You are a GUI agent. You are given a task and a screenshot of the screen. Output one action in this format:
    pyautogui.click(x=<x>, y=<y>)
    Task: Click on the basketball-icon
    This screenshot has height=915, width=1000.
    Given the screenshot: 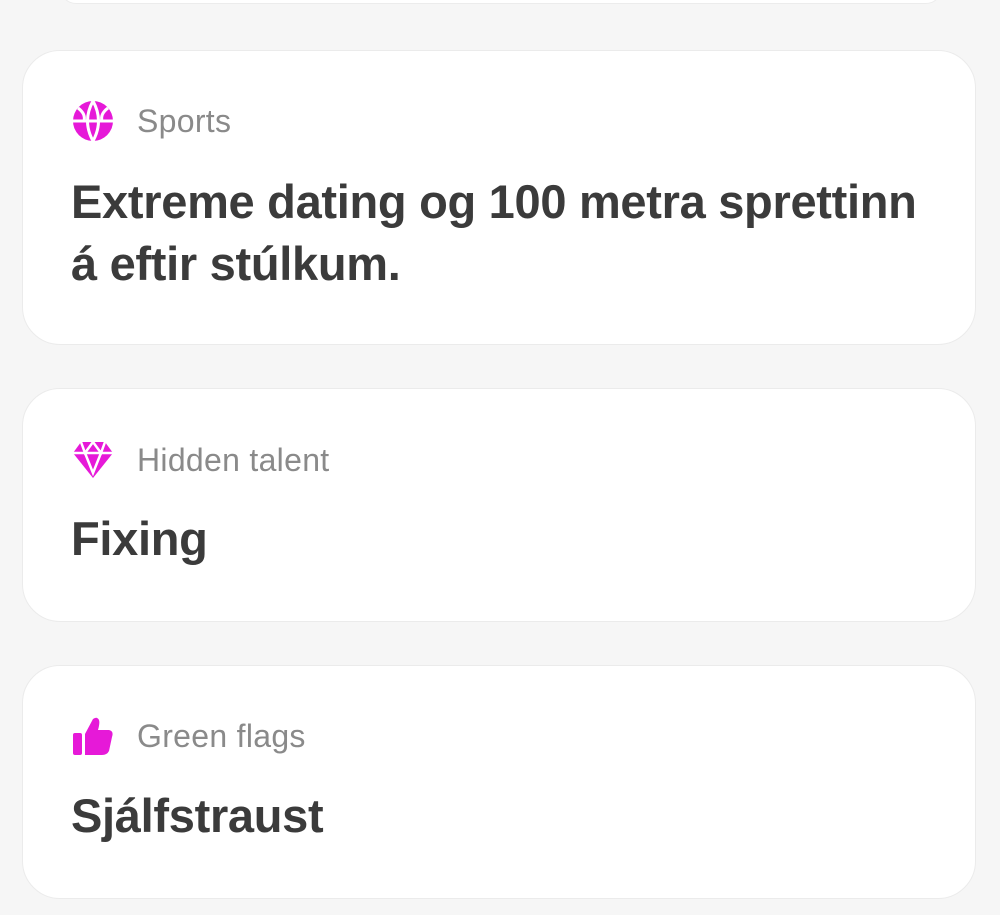 What is the action you would take?
    pyautogui.click(x=93, y=121)
    